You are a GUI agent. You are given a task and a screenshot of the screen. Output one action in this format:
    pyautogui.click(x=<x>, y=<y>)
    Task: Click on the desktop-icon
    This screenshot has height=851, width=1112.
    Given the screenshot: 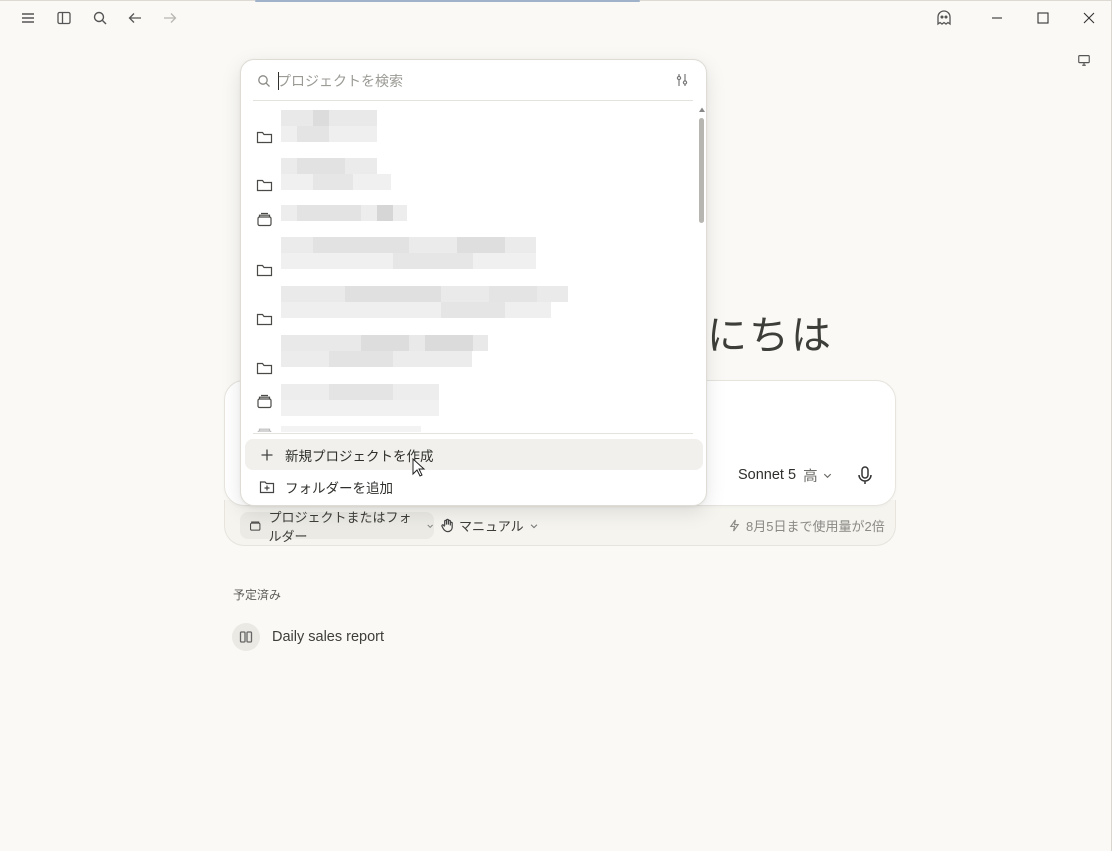 What is the action you would take?
    pyautogui.click(x=1084, y=60)
    